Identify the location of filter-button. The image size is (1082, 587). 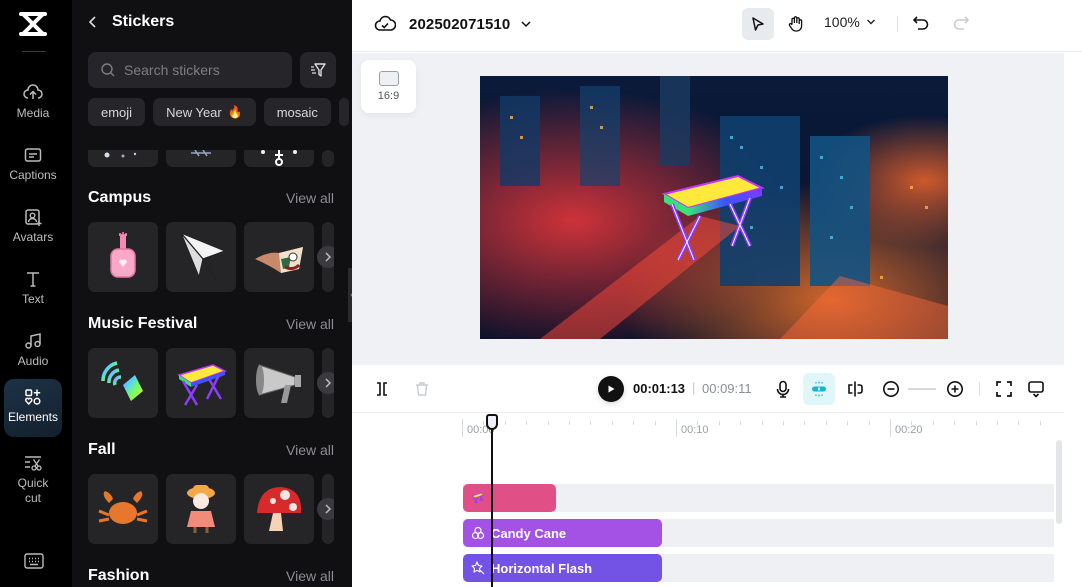
(318, 70).